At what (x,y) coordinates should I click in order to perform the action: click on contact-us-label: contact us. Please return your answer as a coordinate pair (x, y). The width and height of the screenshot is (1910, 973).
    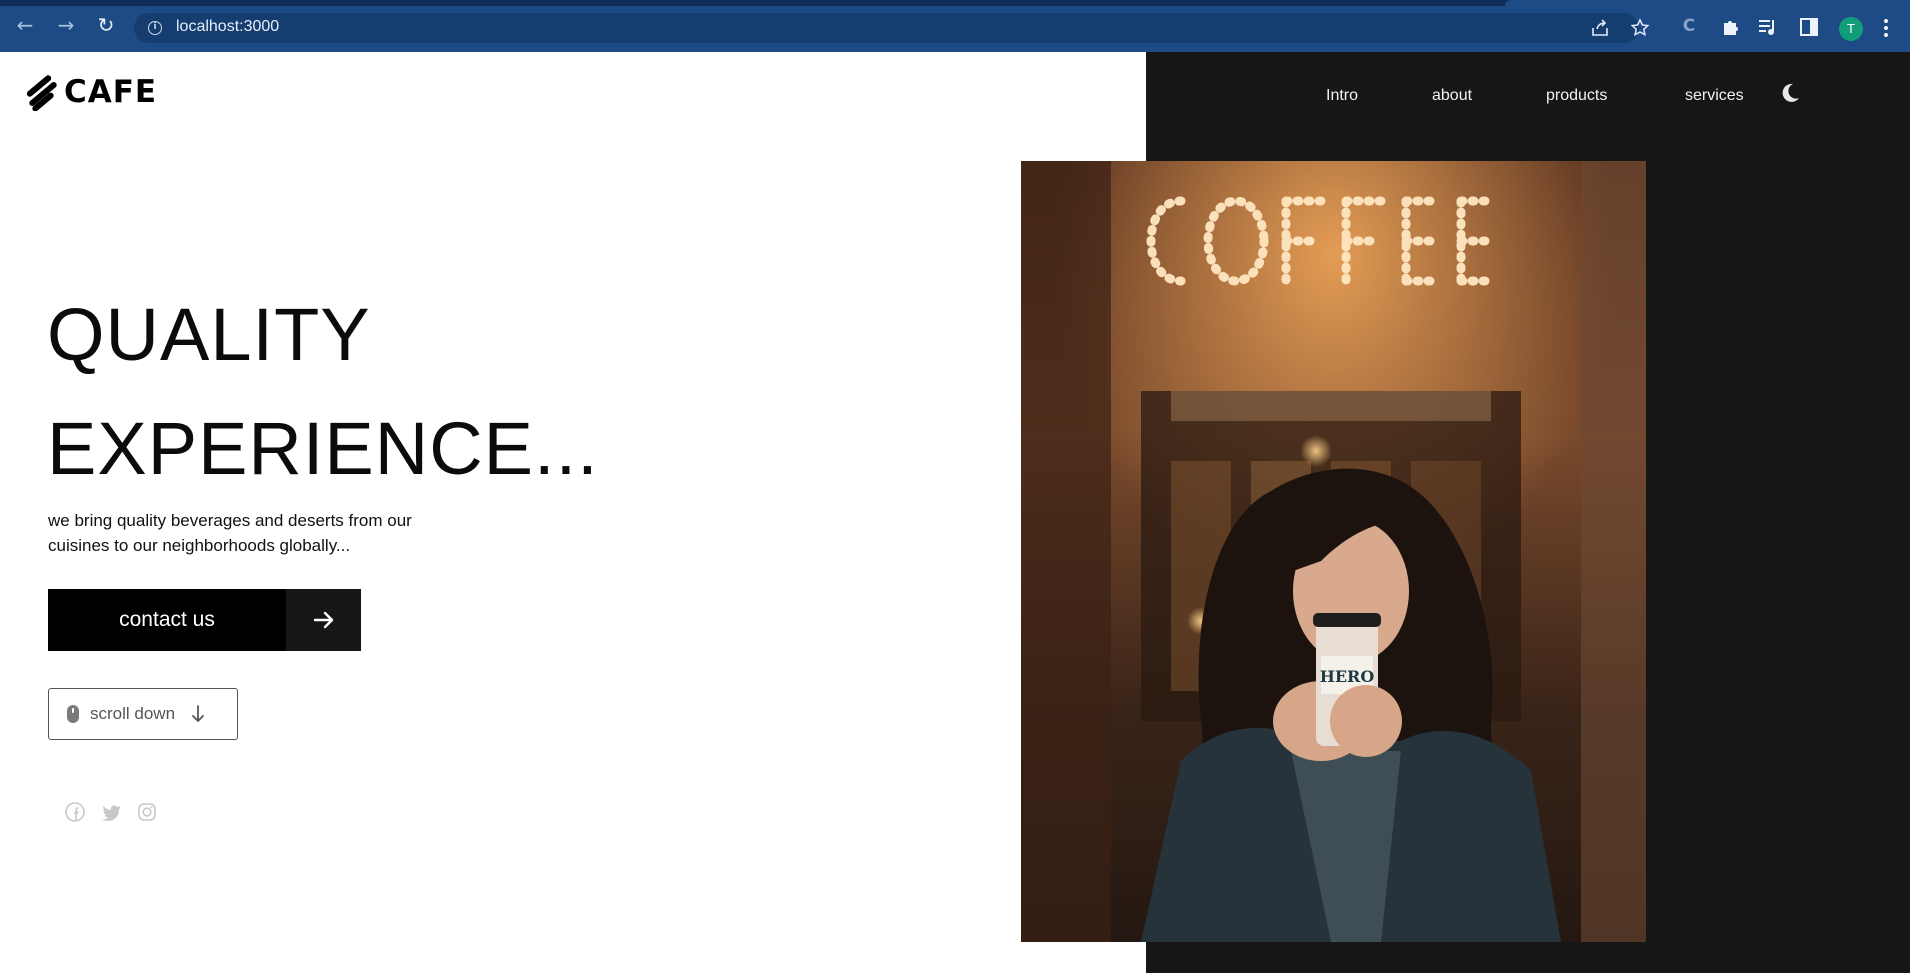
    Looking at the image, I should click on (167, 620).